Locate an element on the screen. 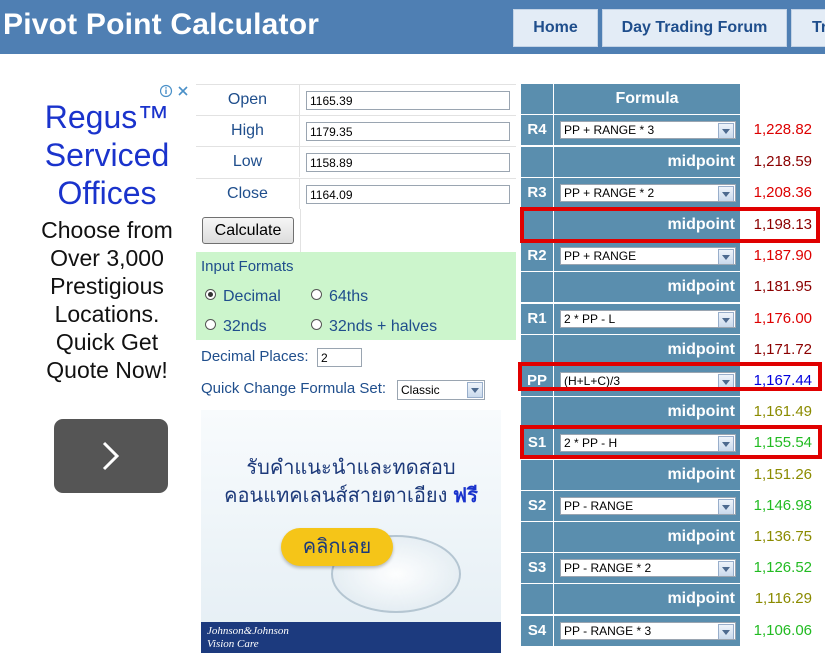 Image resolution: width=825 pixels, height=653 pixels. pivot-row-s1: S1 2 * PP - H 1,155.54 is located at coordinates (672, 443).